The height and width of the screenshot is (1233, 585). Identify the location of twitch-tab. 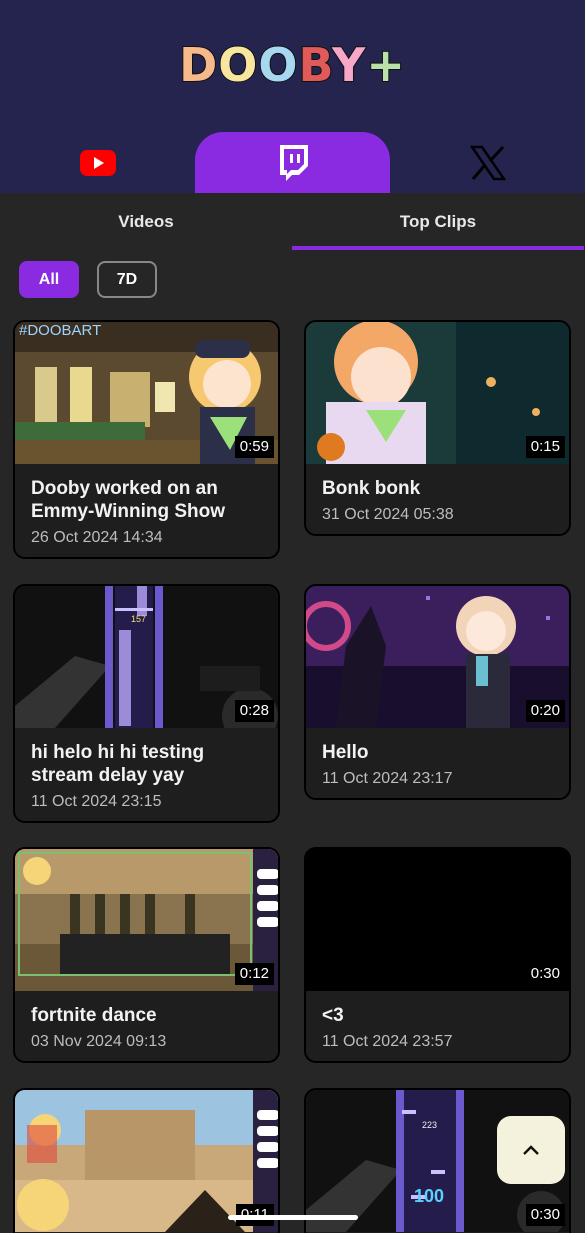
(292, 162).